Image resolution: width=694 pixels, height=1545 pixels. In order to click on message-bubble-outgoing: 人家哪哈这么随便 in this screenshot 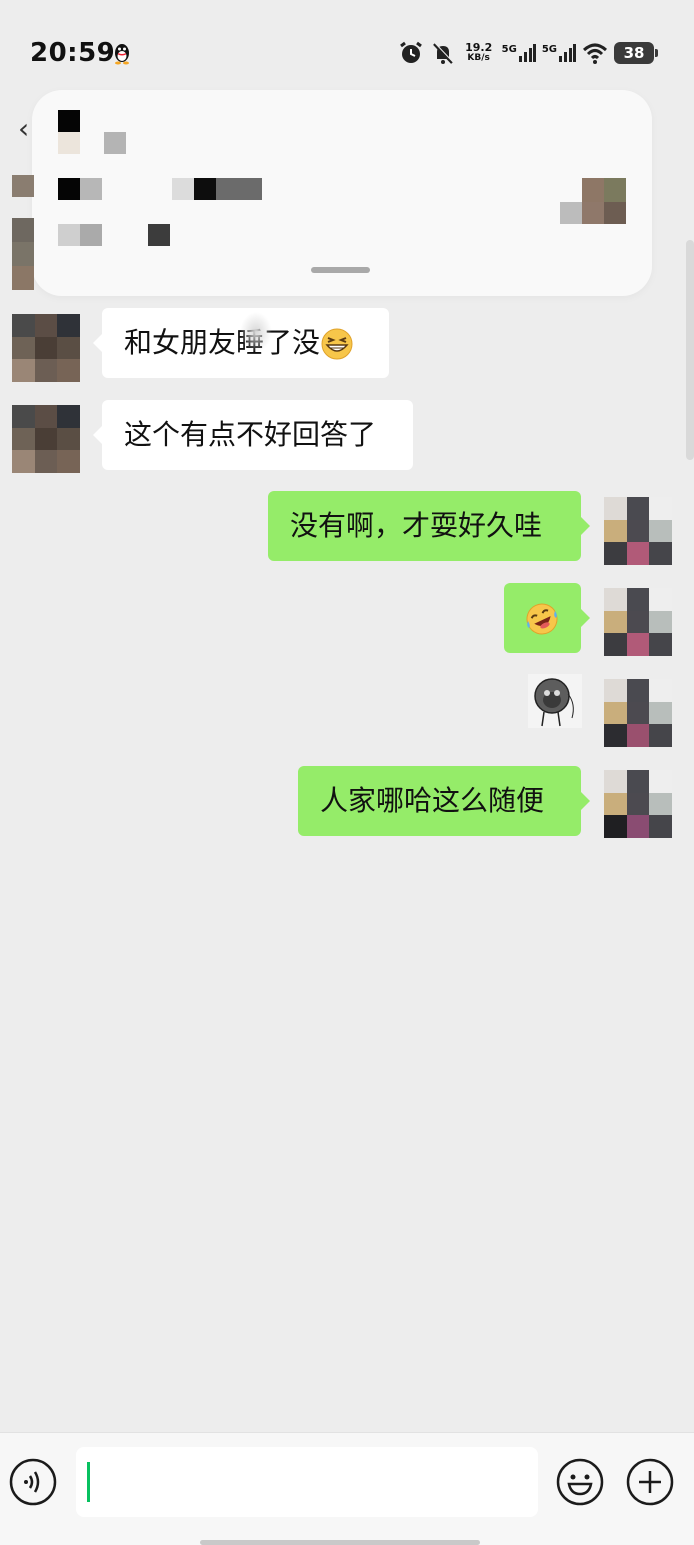, I will do `click(444, 801)`.